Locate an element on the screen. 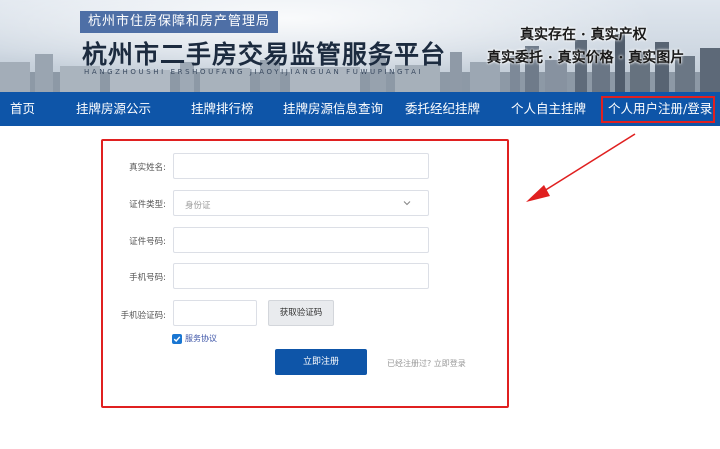  nav-item-listings: 挂牌房源公示 is located at coordinates (113, 109).